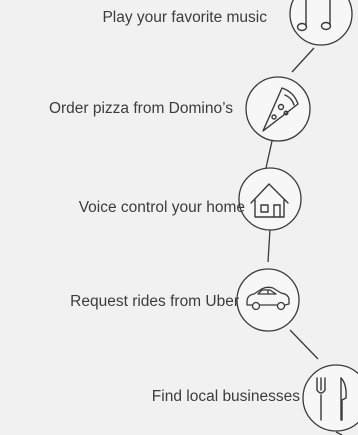  What do you see at coordinates (184, 17) in the screenshot?
I see `feature-label-music: Play your favorite music` at bounding box center [184, 17].